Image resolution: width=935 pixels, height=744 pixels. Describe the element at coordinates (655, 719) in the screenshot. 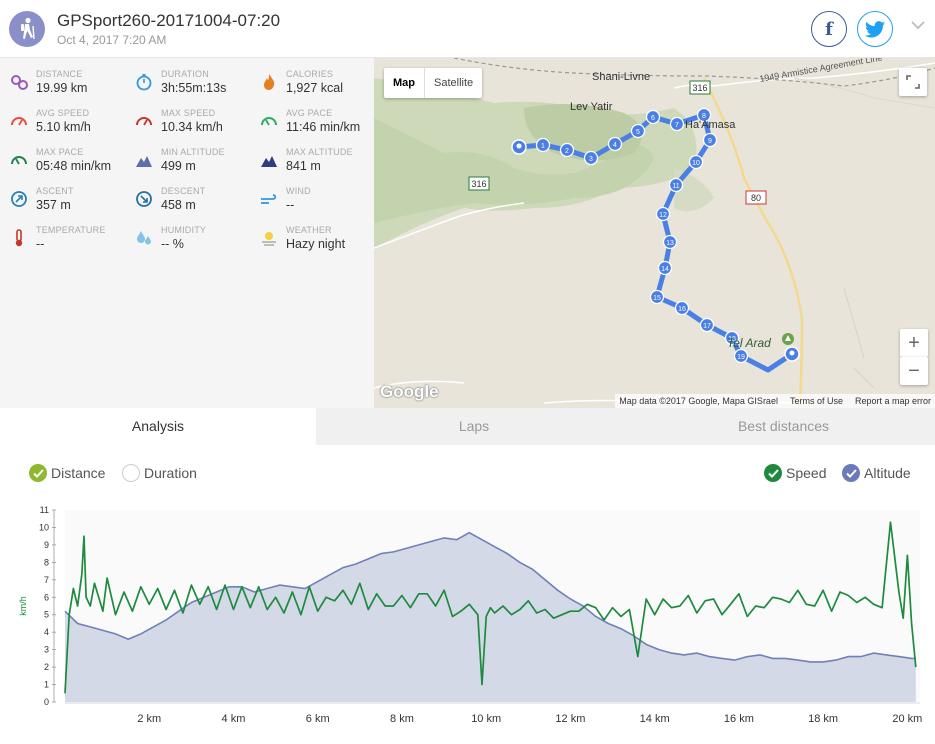

I see `x-tick-label: 14 km` at that location.